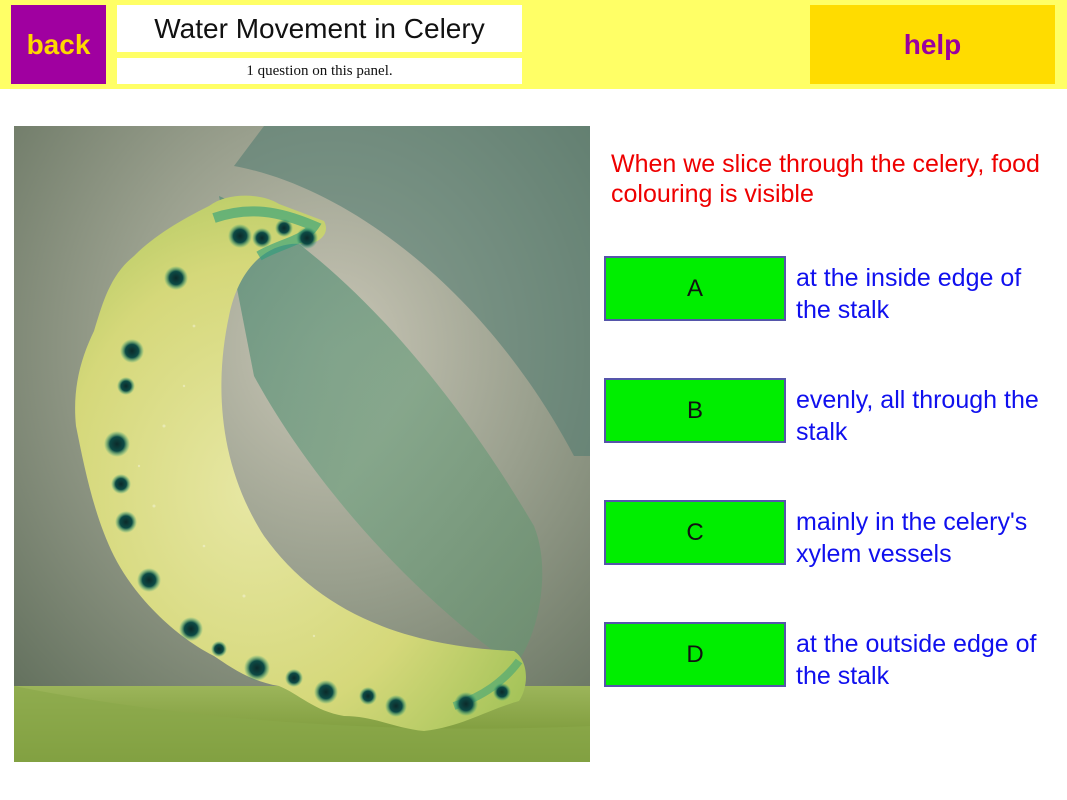 This screenshot has width=1067, height=800. Describe the element at coordinates (917, 416) in the screenshot. I see `option-b-text: evenly, all through the stalk` at that location.